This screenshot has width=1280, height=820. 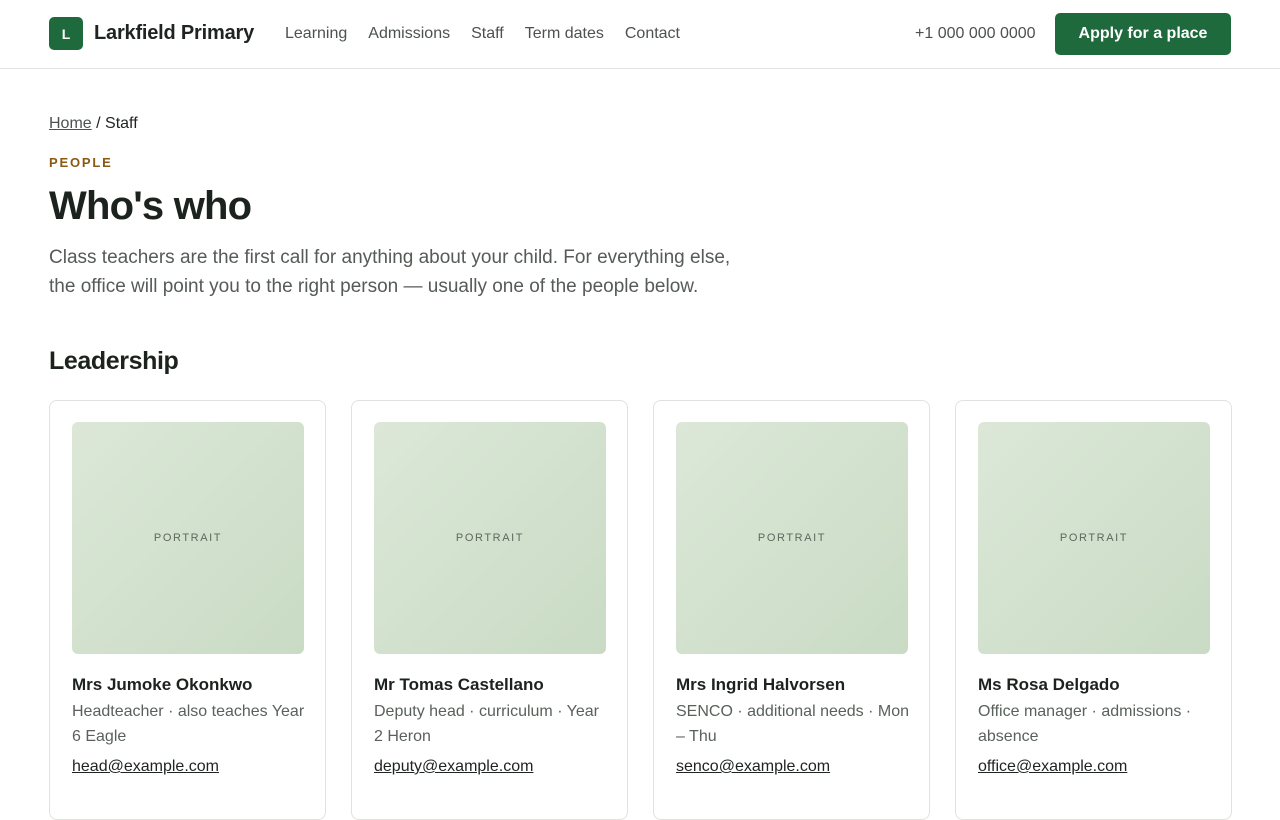 What do you see at coordinates (150, 206) in the screenshot?
I see `page-title: Who's who` at bounding box center [150, 206].